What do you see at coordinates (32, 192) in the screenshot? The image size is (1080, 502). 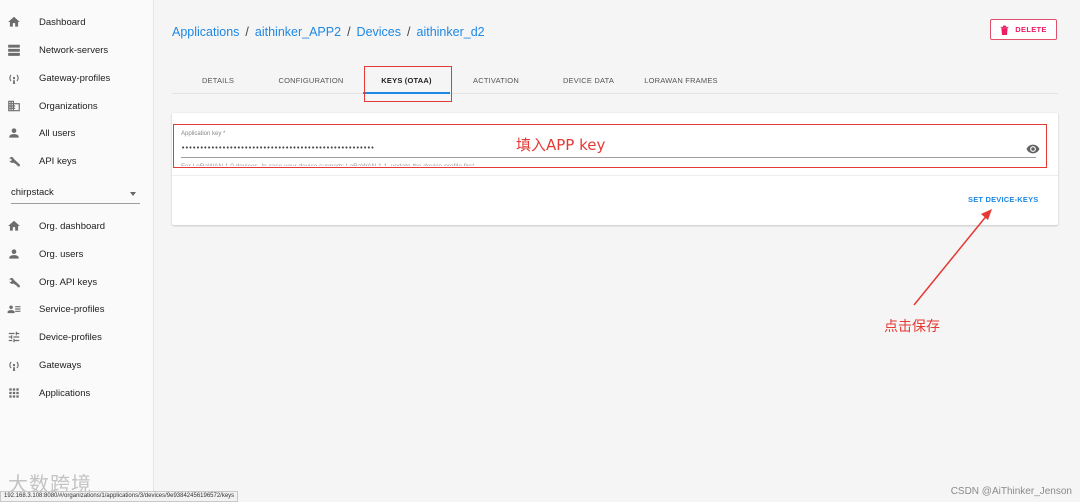 I see `organization-select-value: chirpstack` at bounding box center [32, 192].